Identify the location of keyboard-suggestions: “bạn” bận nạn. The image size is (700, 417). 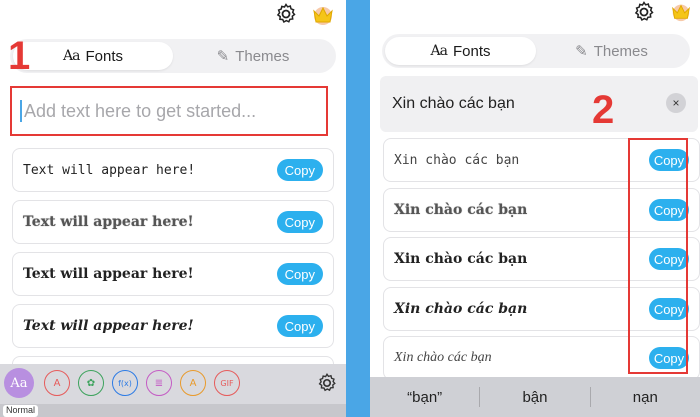
(535, 397).